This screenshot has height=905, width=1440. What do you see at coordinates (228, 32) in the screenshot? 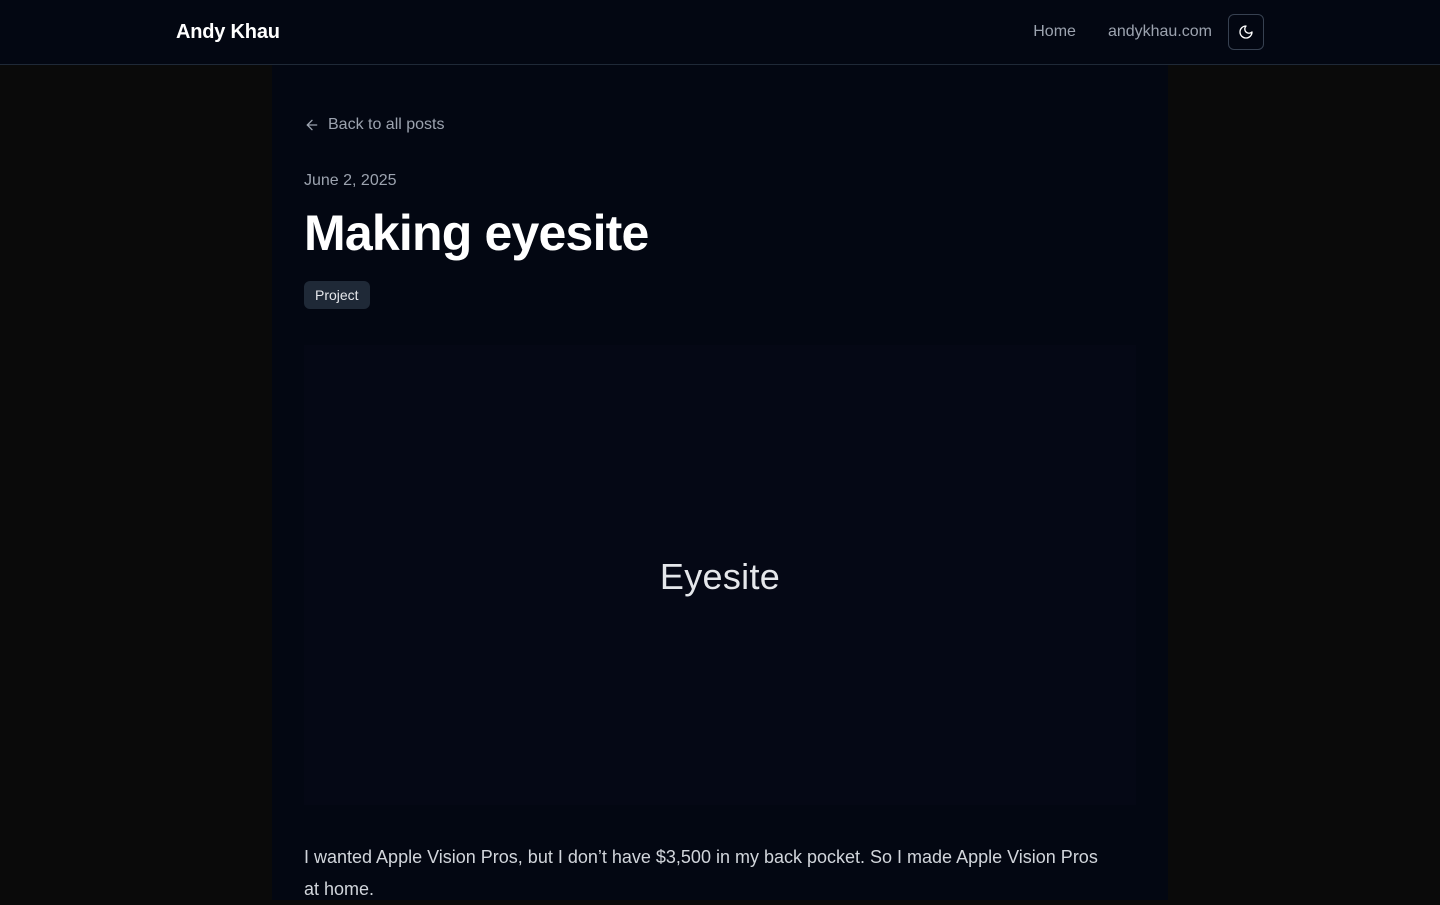
I see `site-brand-link: Andy Khau` at bounding box center [228, 32].